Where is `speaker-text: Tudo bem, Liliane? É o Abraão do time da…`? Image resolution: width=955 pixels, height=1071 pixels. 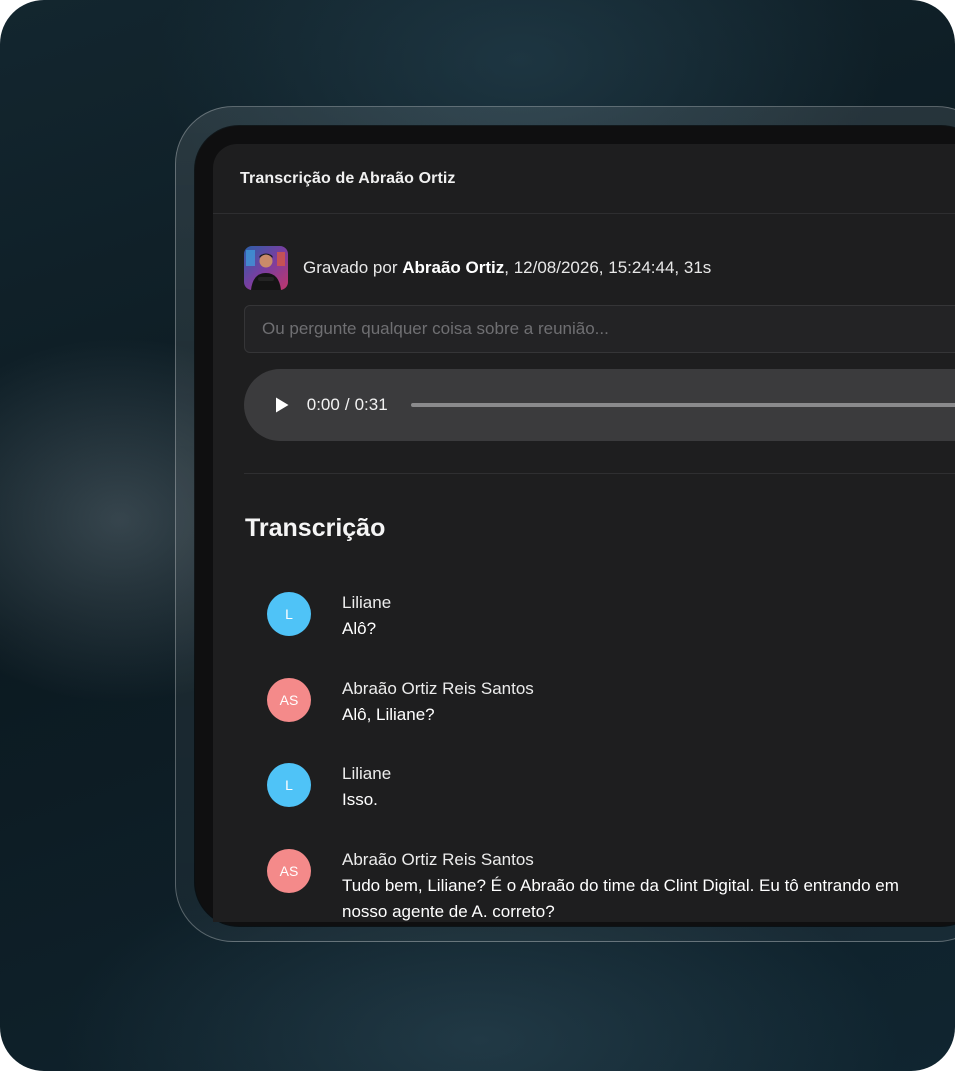 speaker-text: Tudo bem, Liliane? É o Abraão do time da… is located at coordinates (620, 885).